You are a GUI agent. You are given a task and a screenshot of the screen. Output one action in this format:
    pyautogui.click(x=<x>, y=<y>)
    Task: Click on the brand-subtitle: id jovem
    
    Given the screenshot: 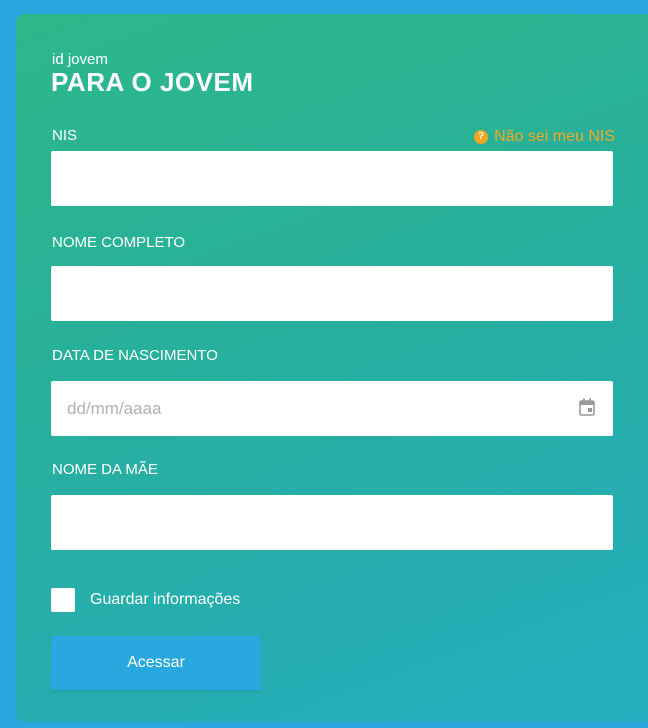 What is the action you would take?
    pyautogui.click(x=80, y=59)
    